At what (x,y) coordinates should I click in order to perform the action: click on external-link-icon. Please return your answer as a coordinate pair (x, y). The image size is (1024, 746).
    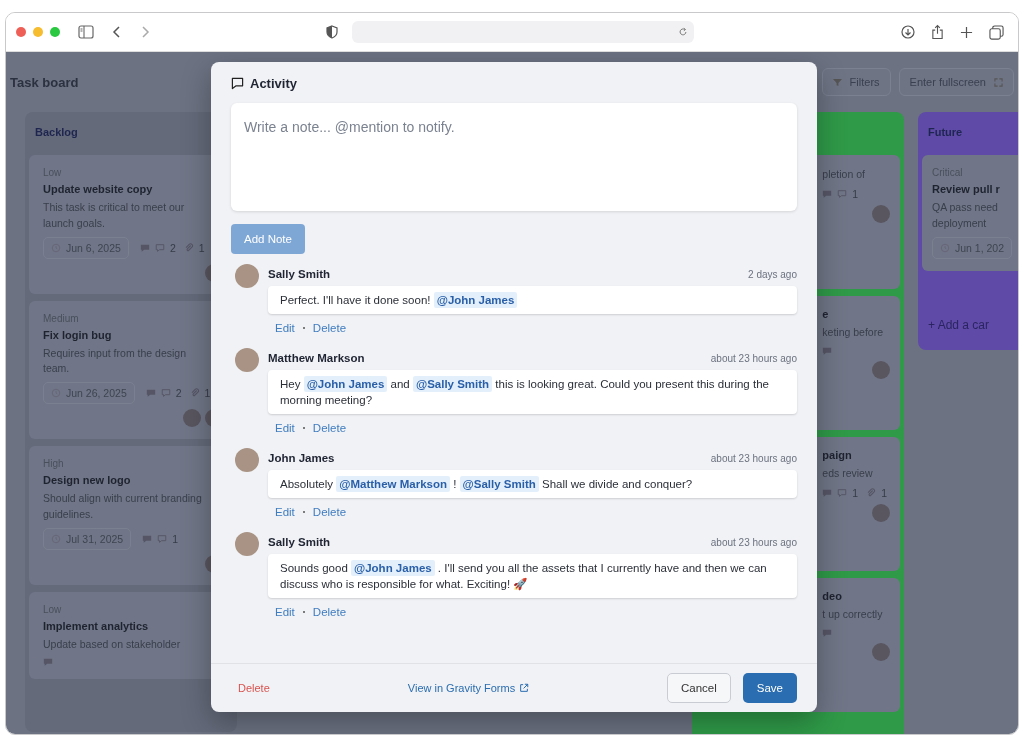
    Looking at the image, I should click on (524, 688).